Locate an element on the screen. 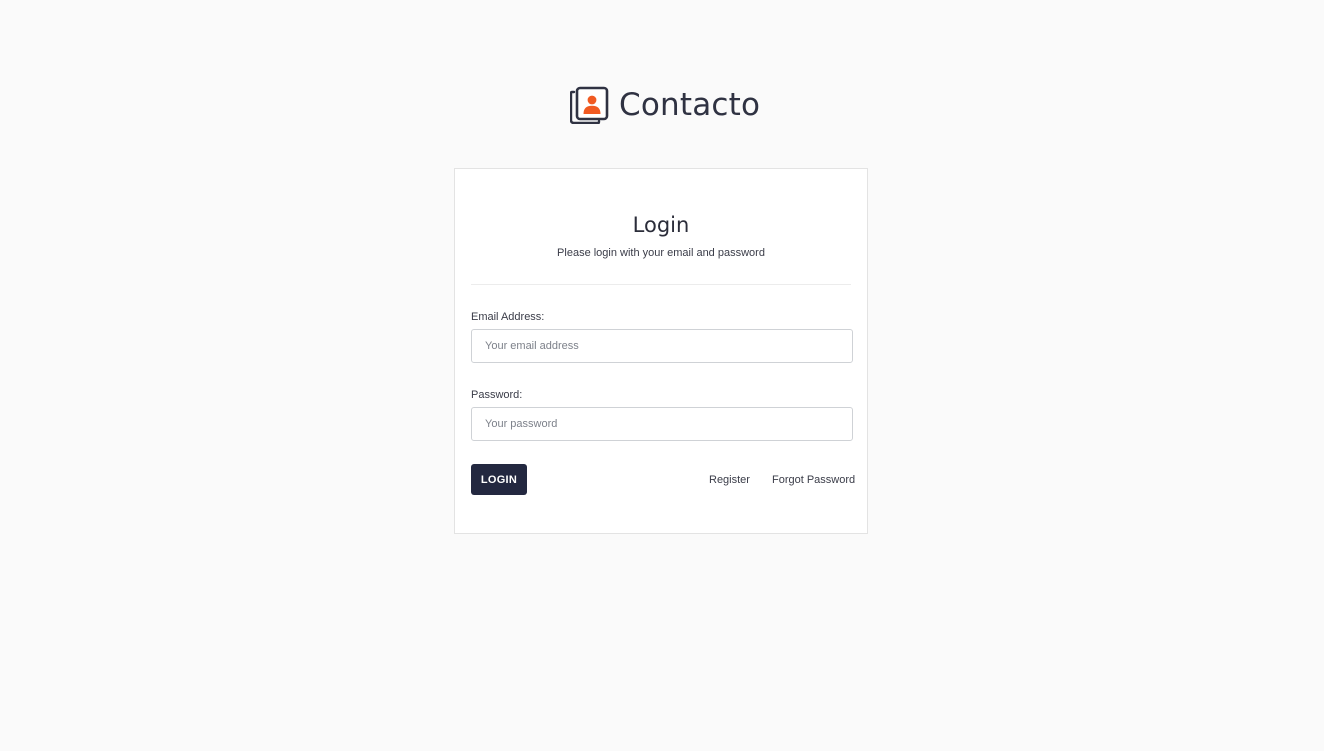 The height and width of the screenshot is (751, 1324). brand-logo: Contacto is located at coordinates (665, 105).